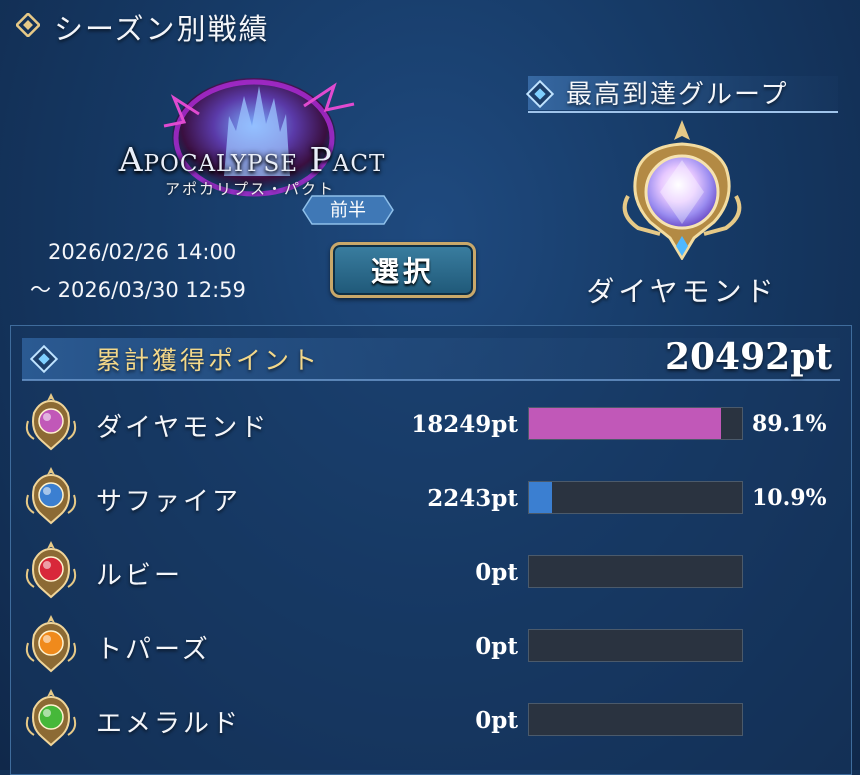 The height and width of the screenshot is (775, 860). What do you see at coordinates (183, 428) in the screenshot?
I see `rank-label: ダイヤモンド` at bounding box center [183, 428].